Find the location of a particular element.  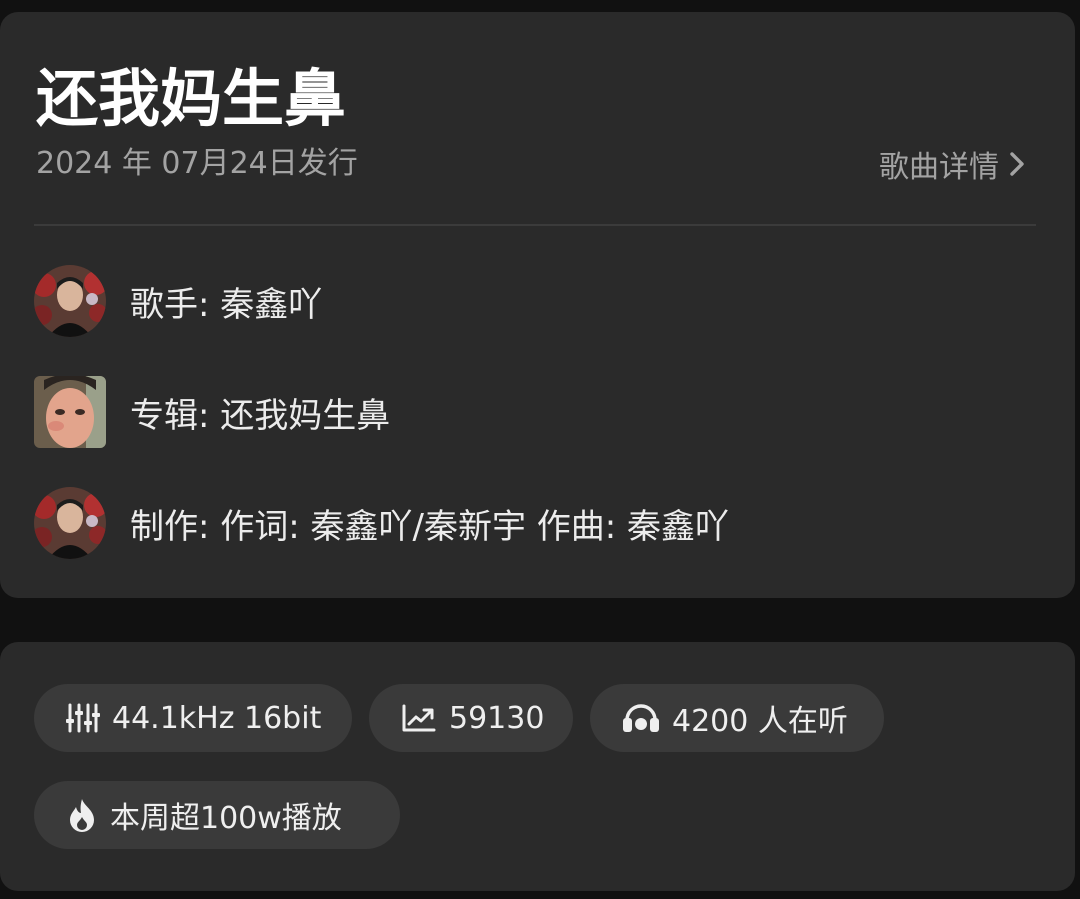

album-text: 专辑: 还我妈生鼻 is located at coordinates (260, 415).